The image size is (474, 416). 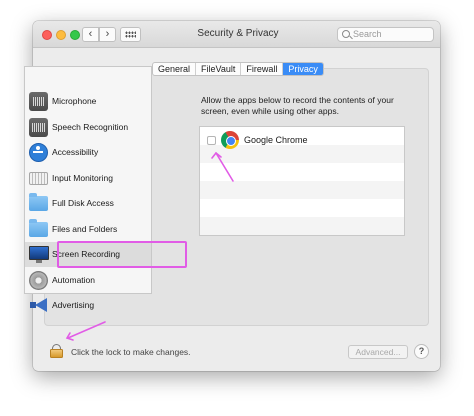 What do you see at coordinates (86, 330) in the screenshot?
I see `annotation-arrow-lock` at bounding box center [86, 330].